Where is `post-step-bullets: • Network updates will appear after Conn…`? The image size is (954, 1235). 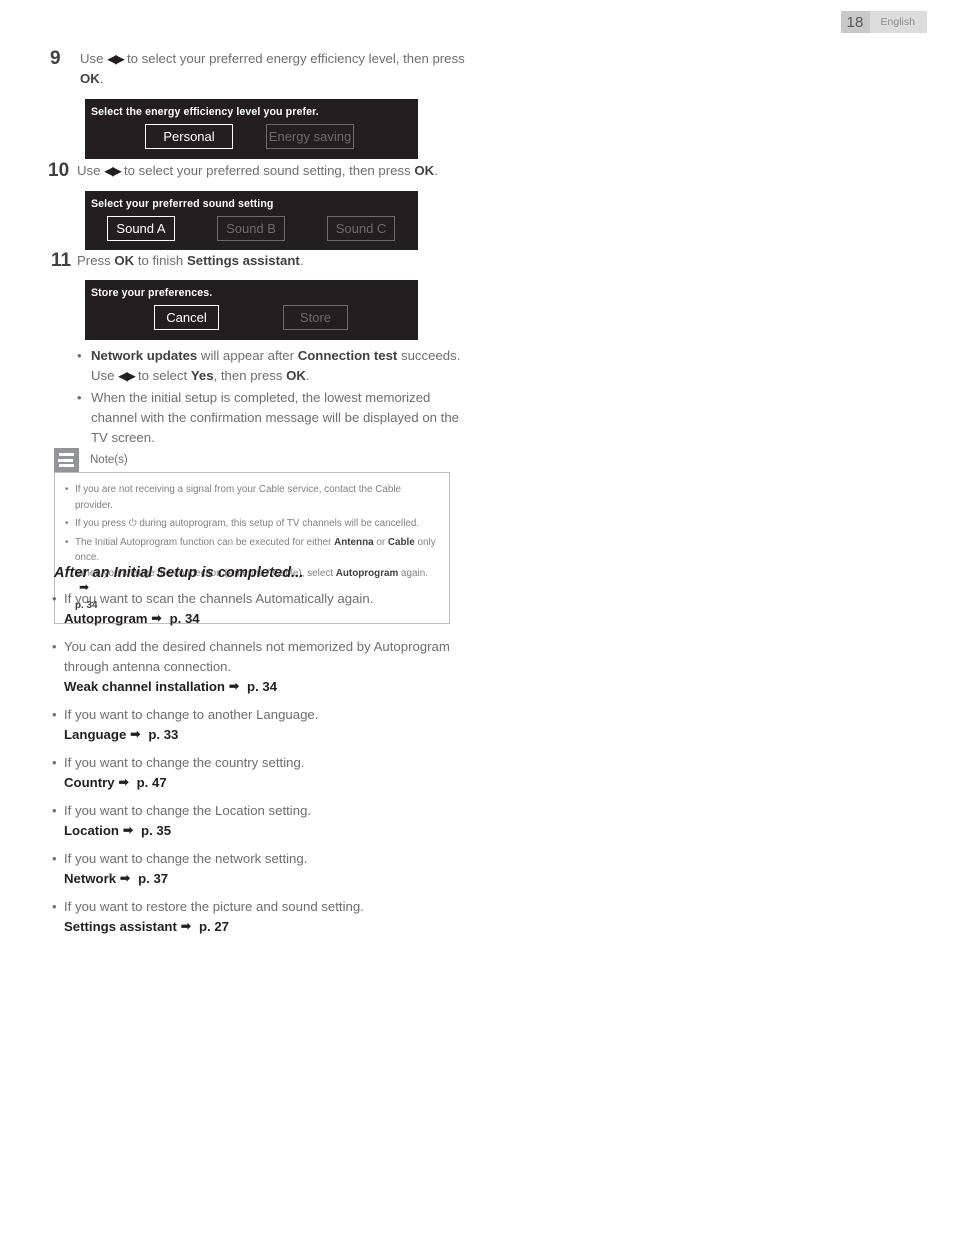
post-step-bullets: • Network updates will appear after Conn… is located at coordinates (277, 398).